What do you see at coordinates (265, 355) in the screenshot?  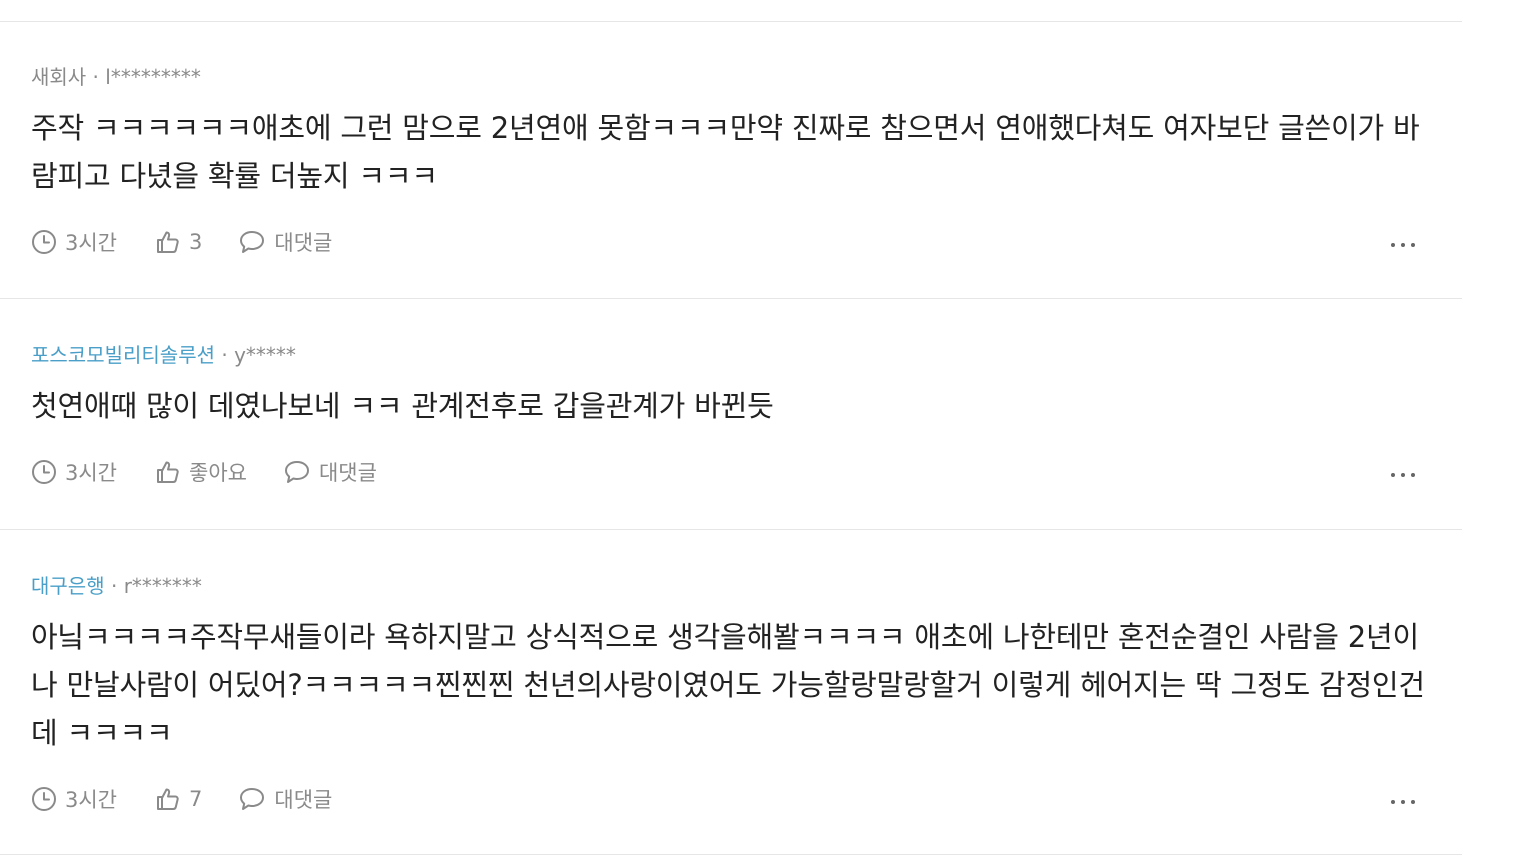 I see `author-username: y*****` at bounding box center [265, 355].